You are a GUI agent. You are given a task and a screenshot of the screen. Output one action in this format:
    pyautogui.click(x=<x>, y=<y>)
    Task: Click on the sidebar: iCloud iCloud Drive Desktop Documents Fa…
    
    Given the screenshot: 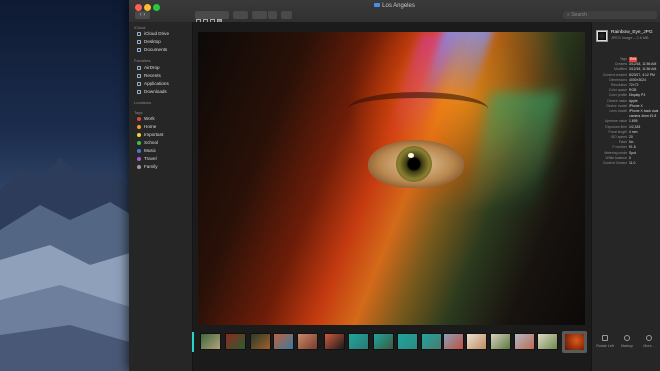 What is the action you would take?
    pyautogui.click(x=161, y=196)
    